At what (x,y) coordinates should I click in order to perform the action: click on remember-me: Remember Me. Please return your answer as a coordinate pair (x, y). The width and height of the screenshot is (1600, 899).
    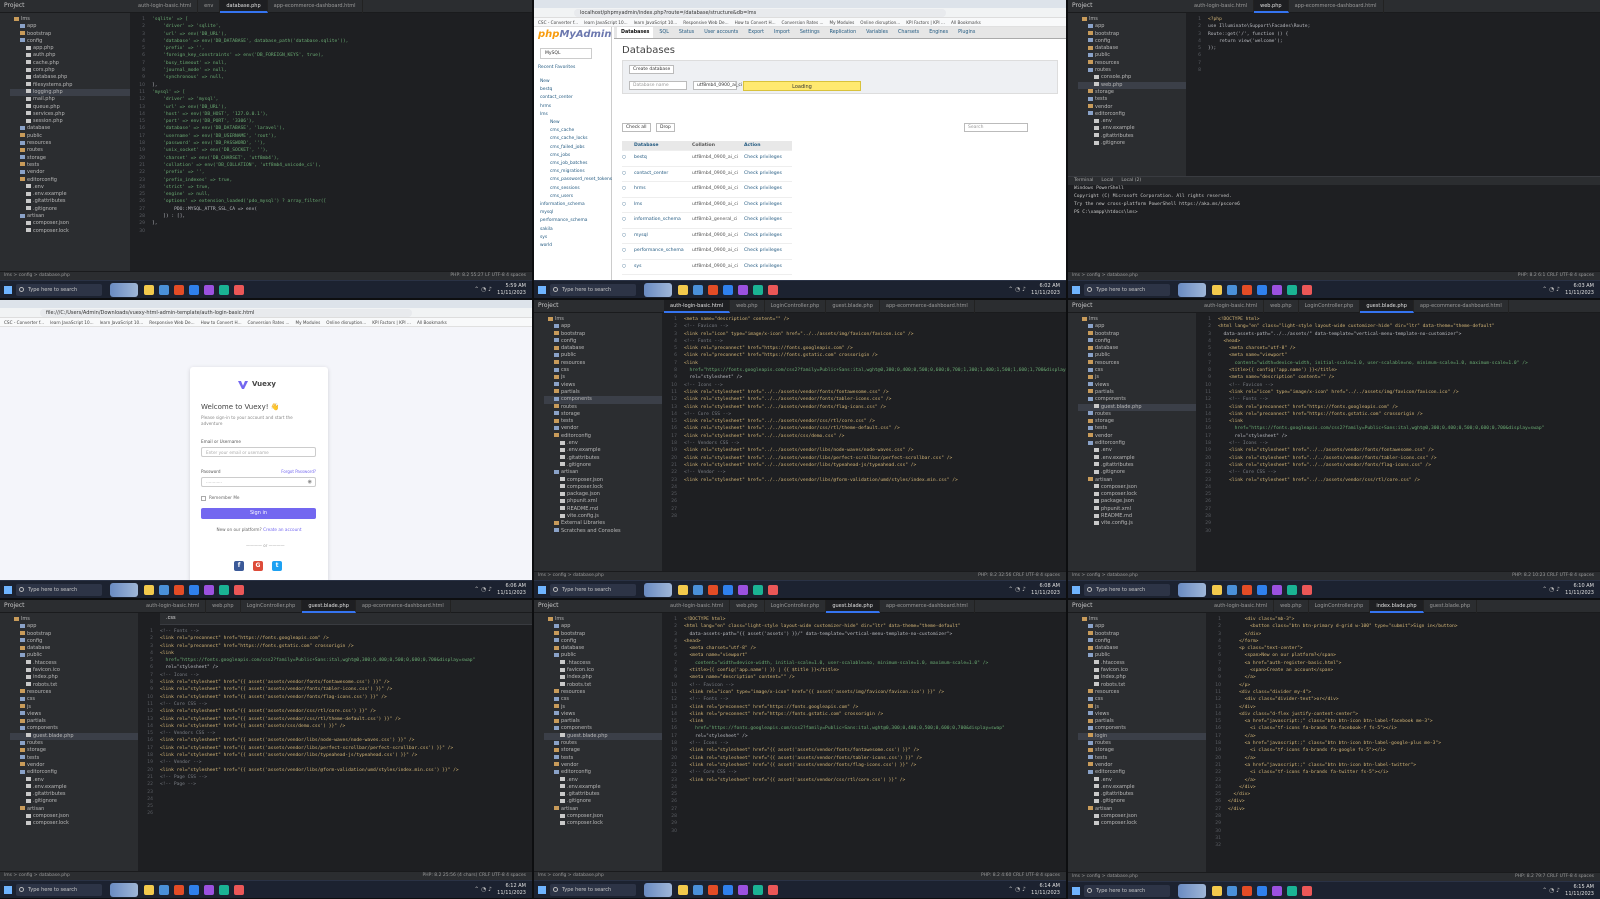
    Looking at the image, I should click on (220, 498).